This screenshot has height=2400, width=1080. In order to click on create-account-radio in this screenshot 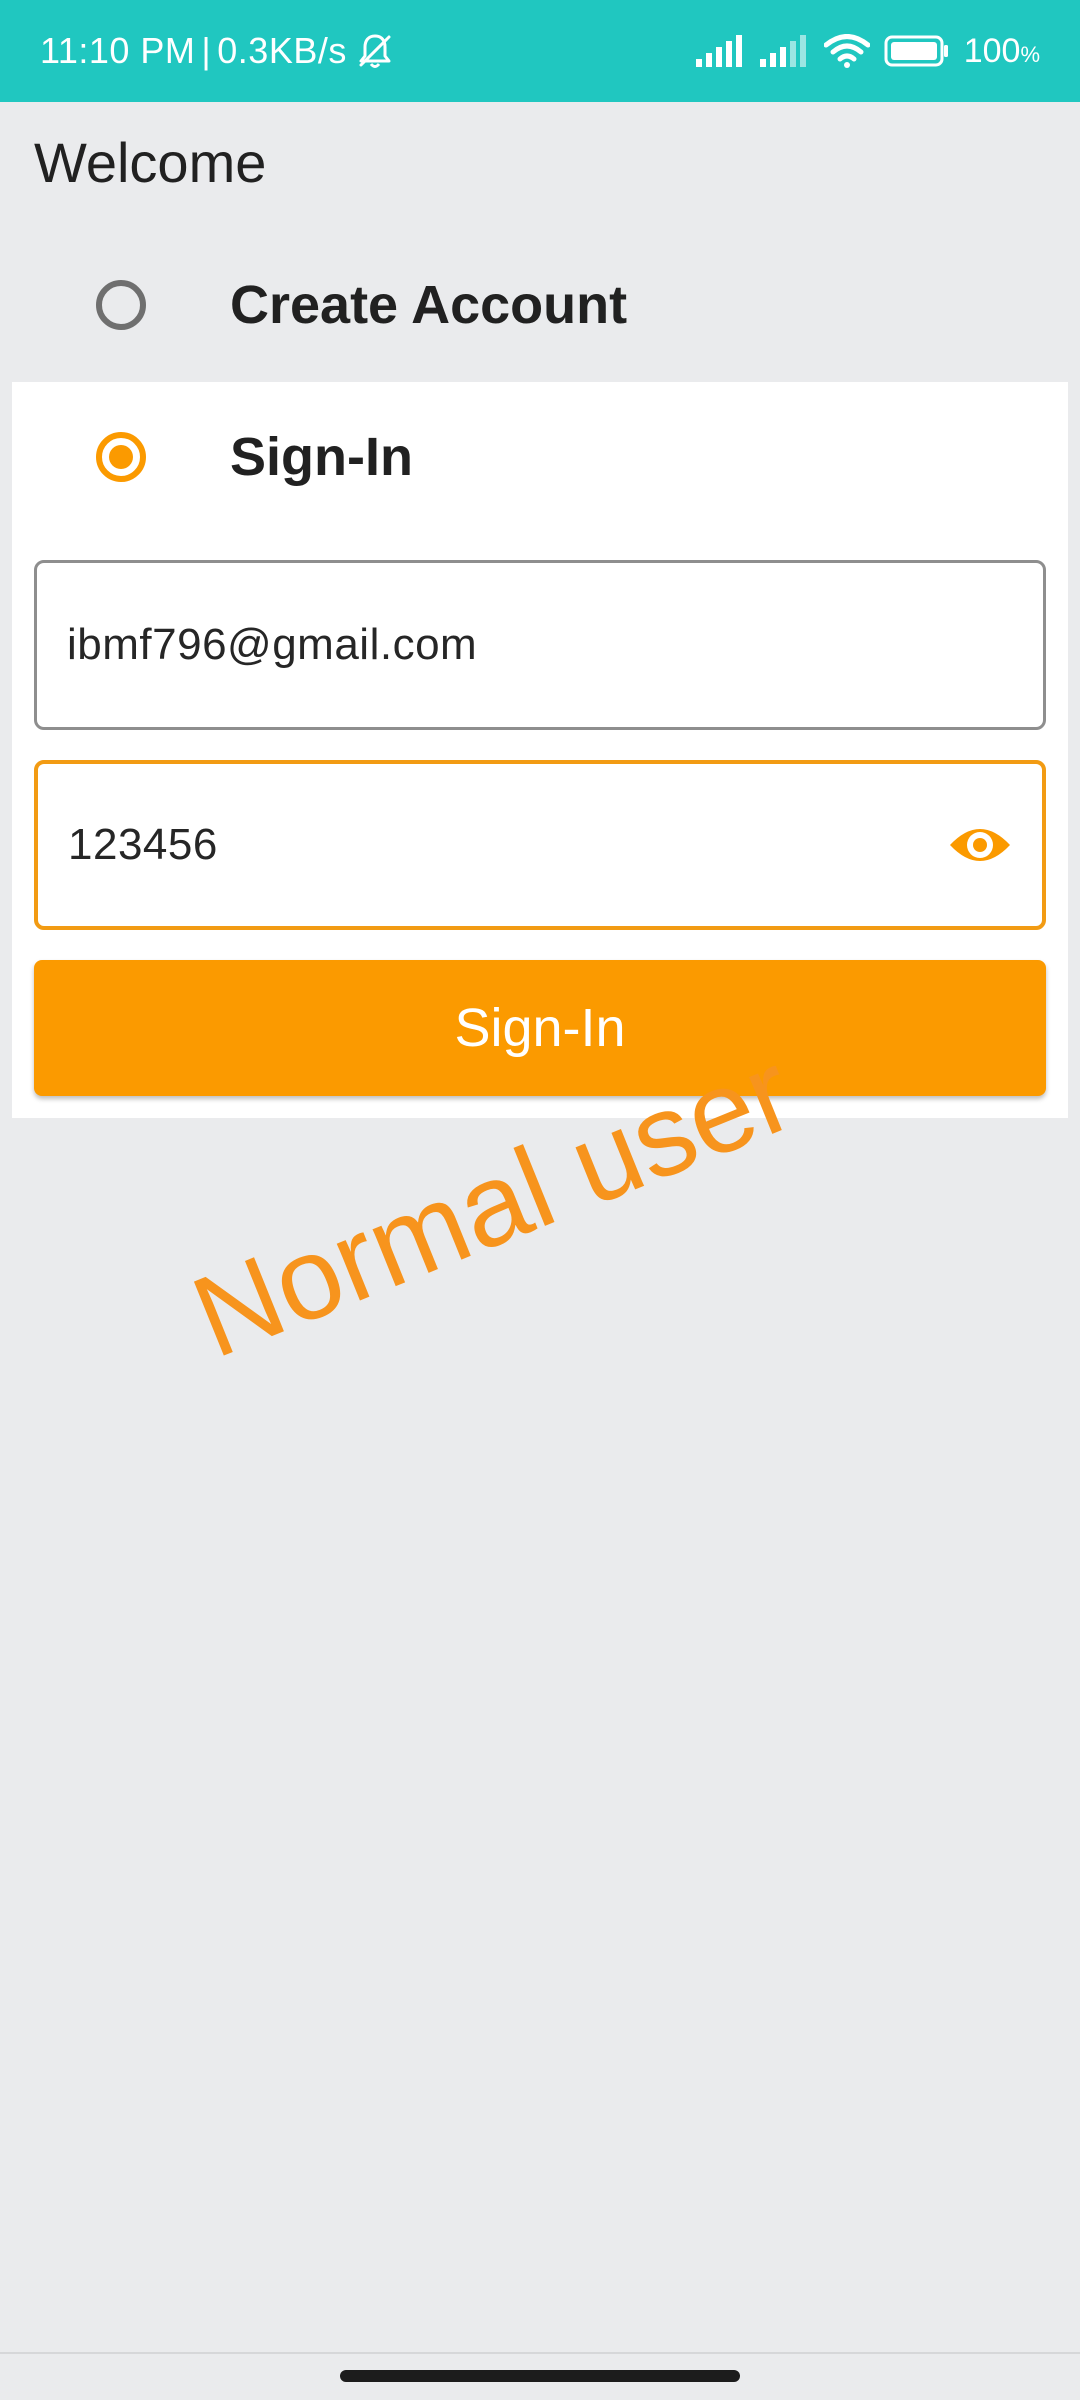, I will do `click(121, 305)`.